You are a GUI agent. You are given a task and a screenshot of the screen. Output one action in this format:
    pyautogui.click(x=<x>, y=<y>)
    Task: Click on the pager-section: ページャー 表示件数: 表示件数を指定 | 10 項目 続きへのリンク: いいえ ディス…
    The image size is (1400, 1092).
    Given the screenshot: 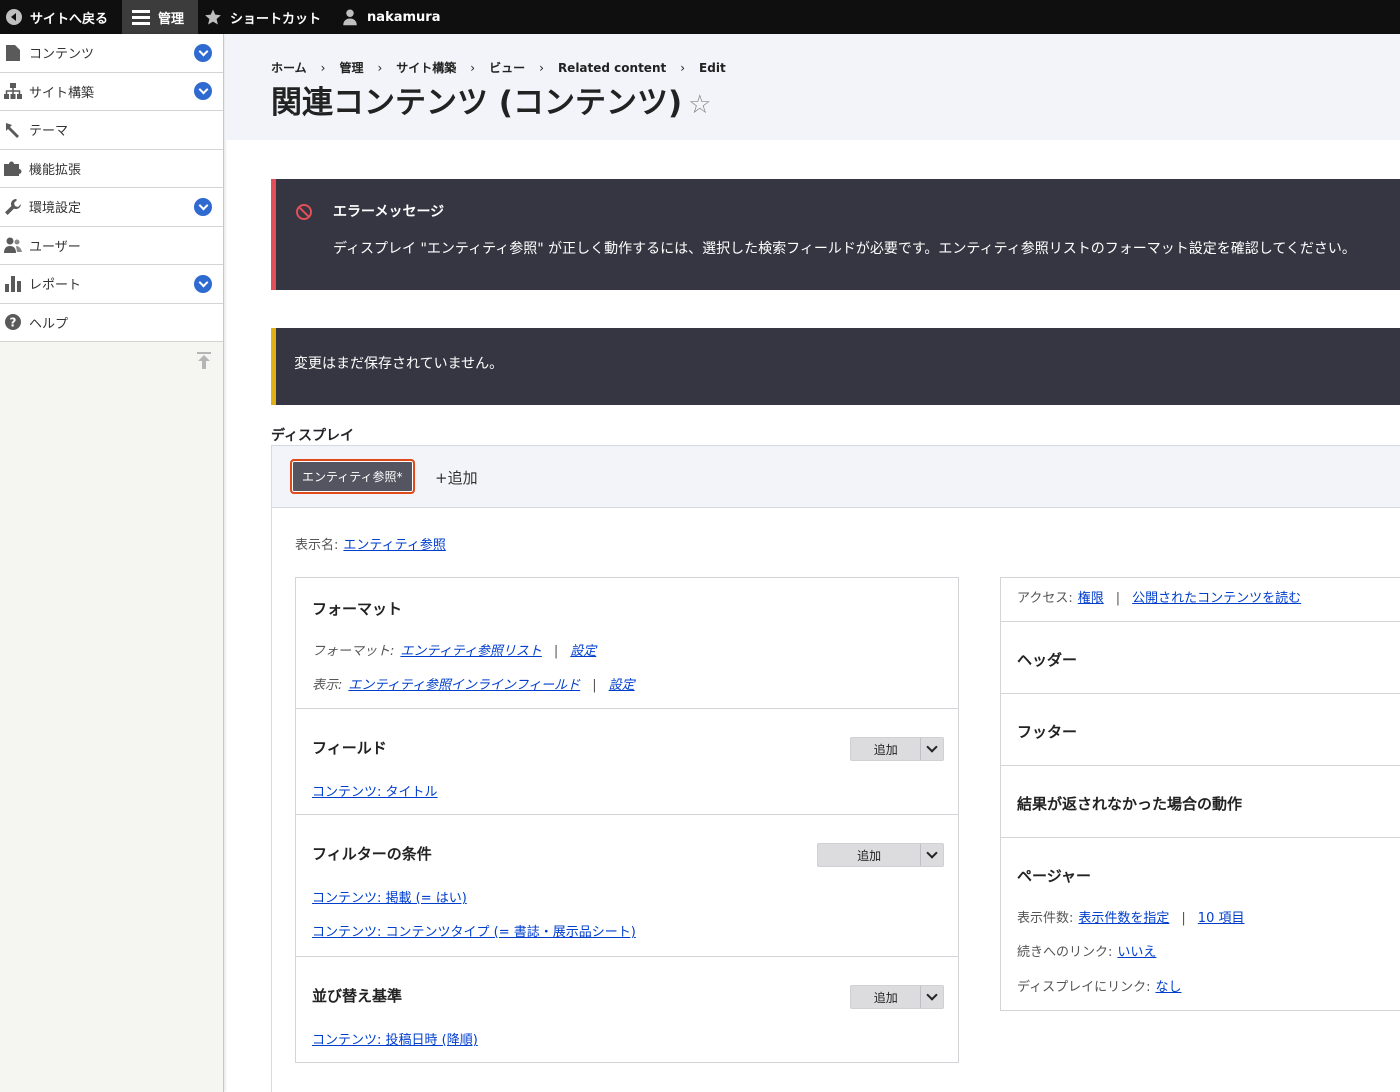 What is the action you would take?
    pyautogui.click(x=1200, y=924)
    